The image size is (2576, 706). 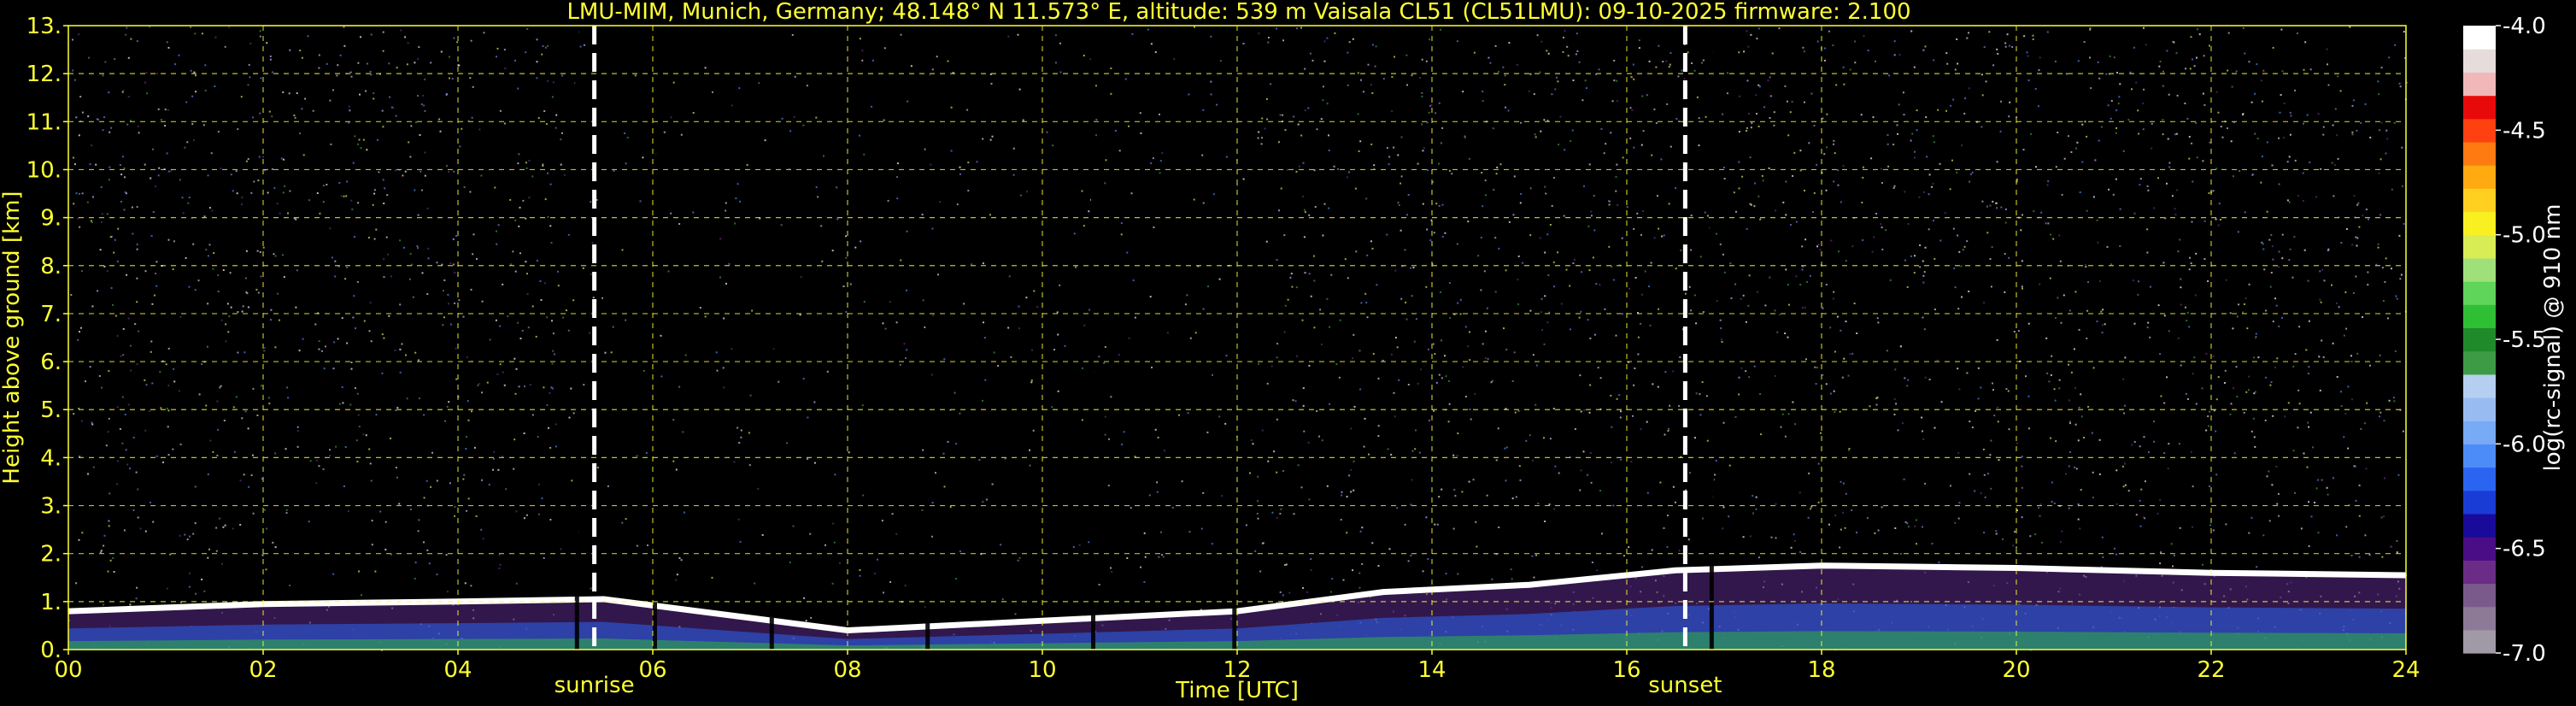 I want to click on x-tick-label: 20, so click(x=2016, y=670).